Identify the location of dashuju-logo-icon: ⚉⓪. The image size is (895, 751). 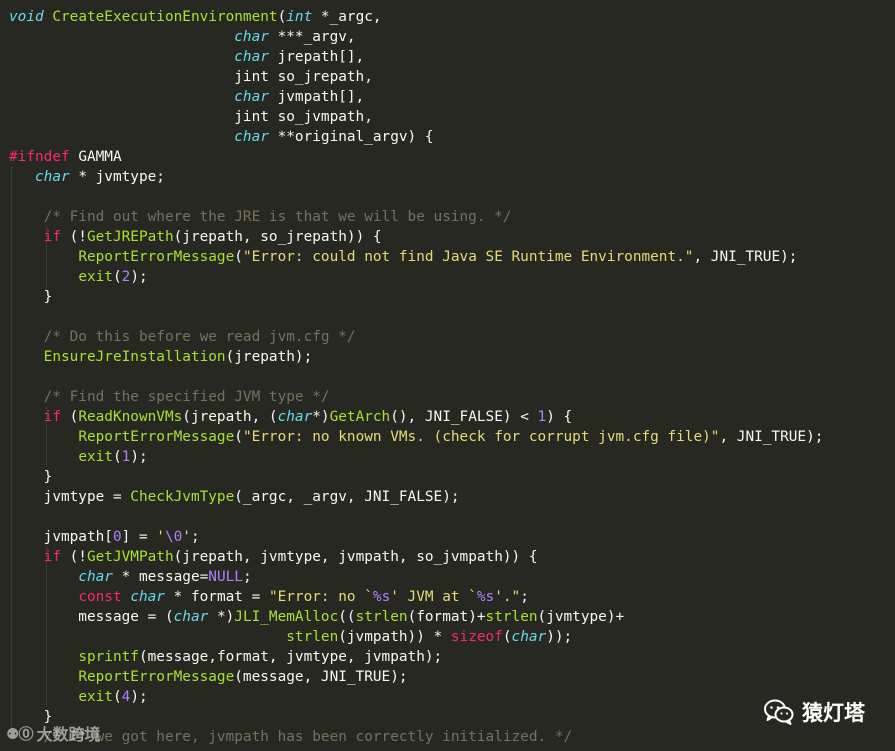
(19, 733).